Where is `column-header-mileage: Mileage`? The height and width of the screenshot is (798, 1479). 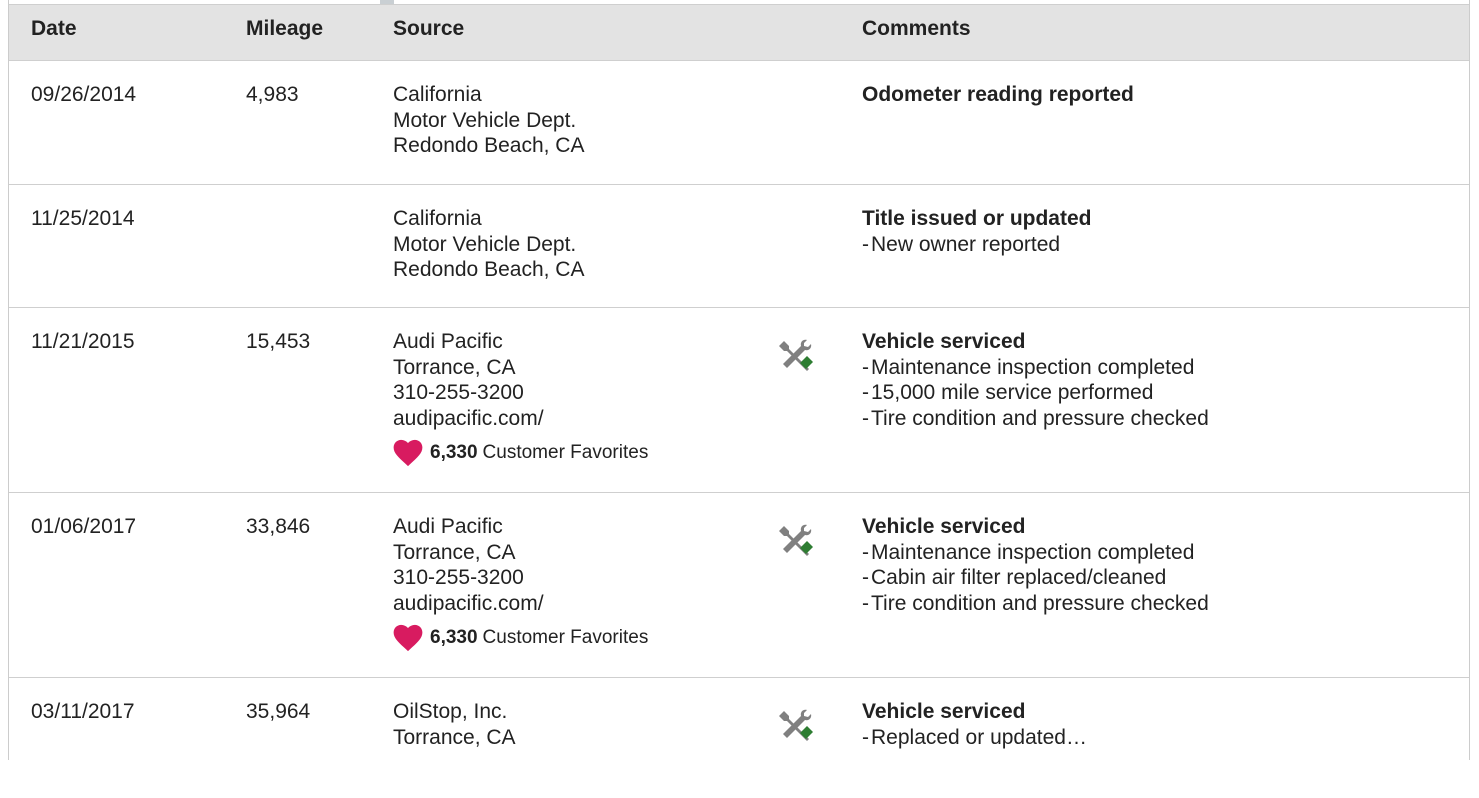 column-header-mileage: Mileage is located at coordinates (285, 28).